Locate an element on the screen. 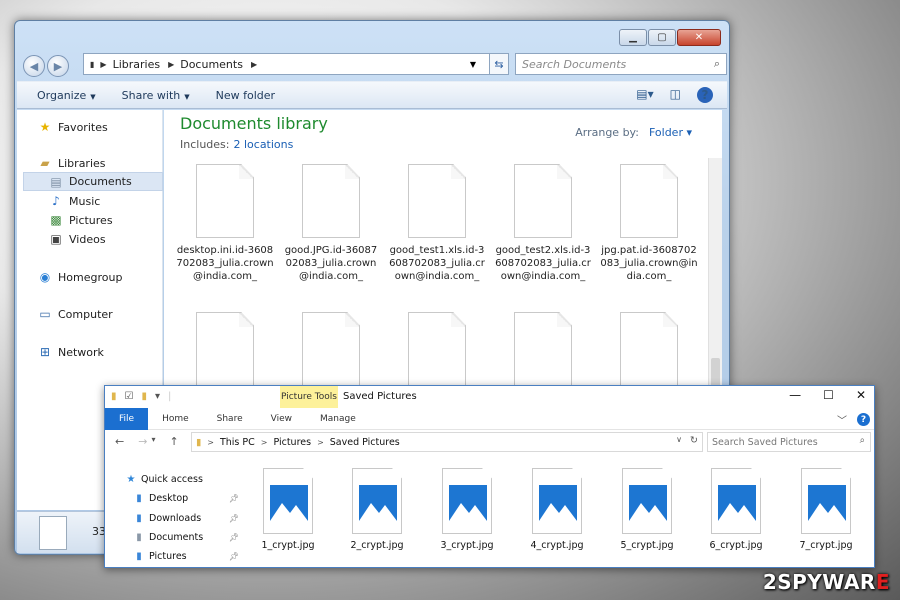 The image size is (900, 600). refresh-icon: ↻ is located at coordinates (694, 440).